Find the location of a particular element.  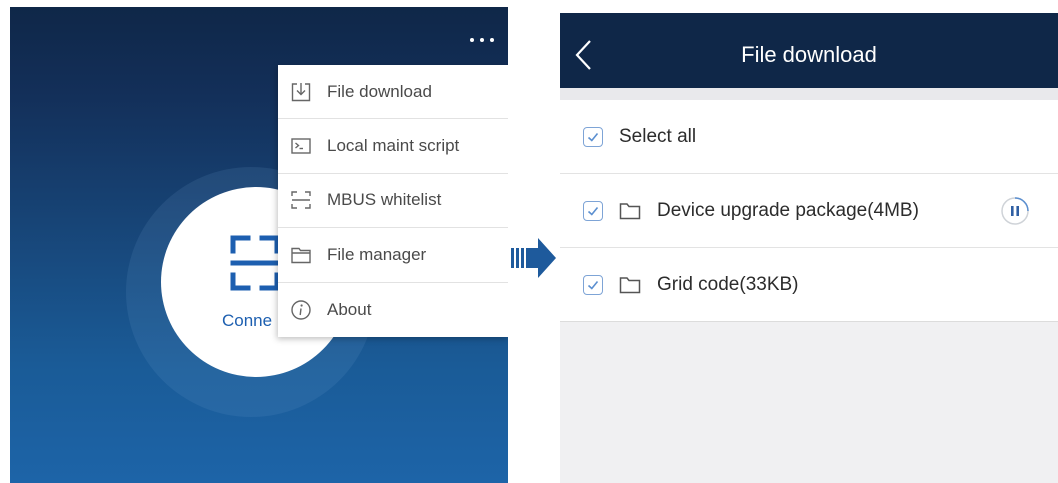

menu-item-file-download: File download is located at coordinates (393, 92).